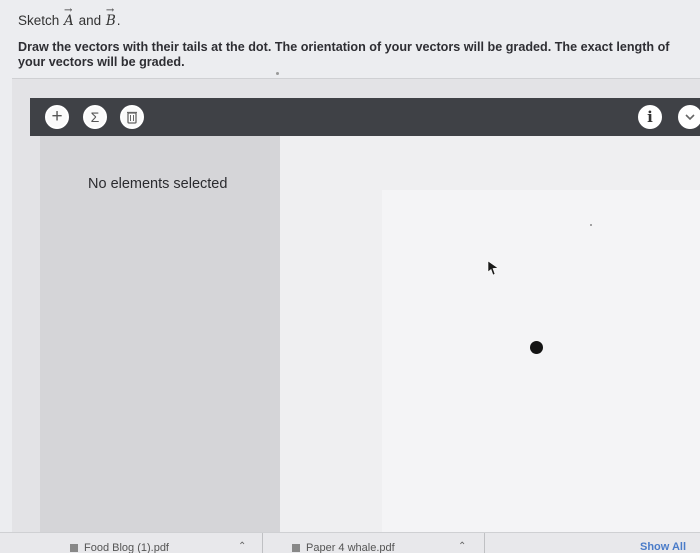 The height and width of the screenshot is (553, 700). I want to click on info-icon: i, so click(650, 117).